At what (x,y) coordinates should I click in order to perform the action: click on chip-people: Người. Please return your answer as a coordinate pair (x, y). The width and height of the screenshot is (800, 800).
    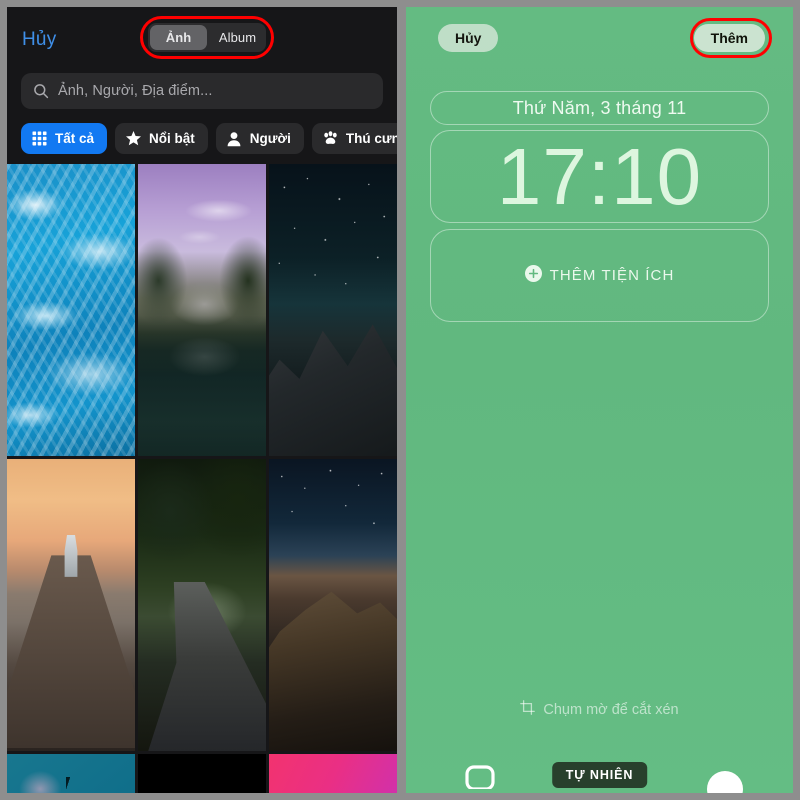
    Looking at the image, I should click on (259, 138).